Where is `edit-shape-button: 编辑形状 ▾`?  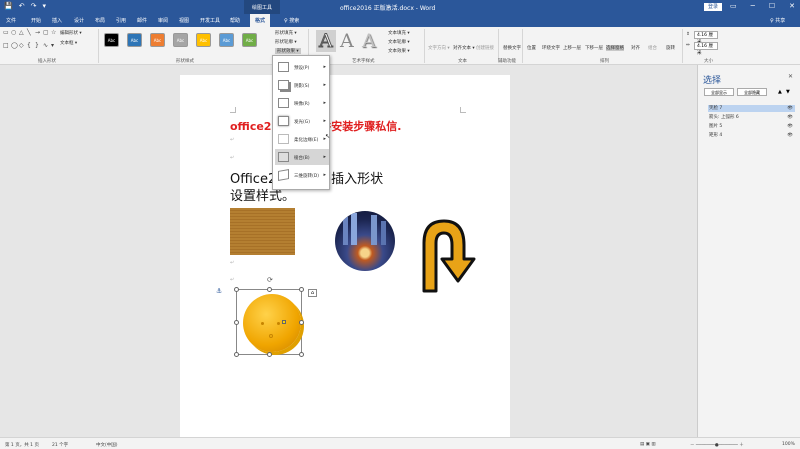
edit-shape-button: 编辑形状 ▾ is located at coordinates (71, 33).